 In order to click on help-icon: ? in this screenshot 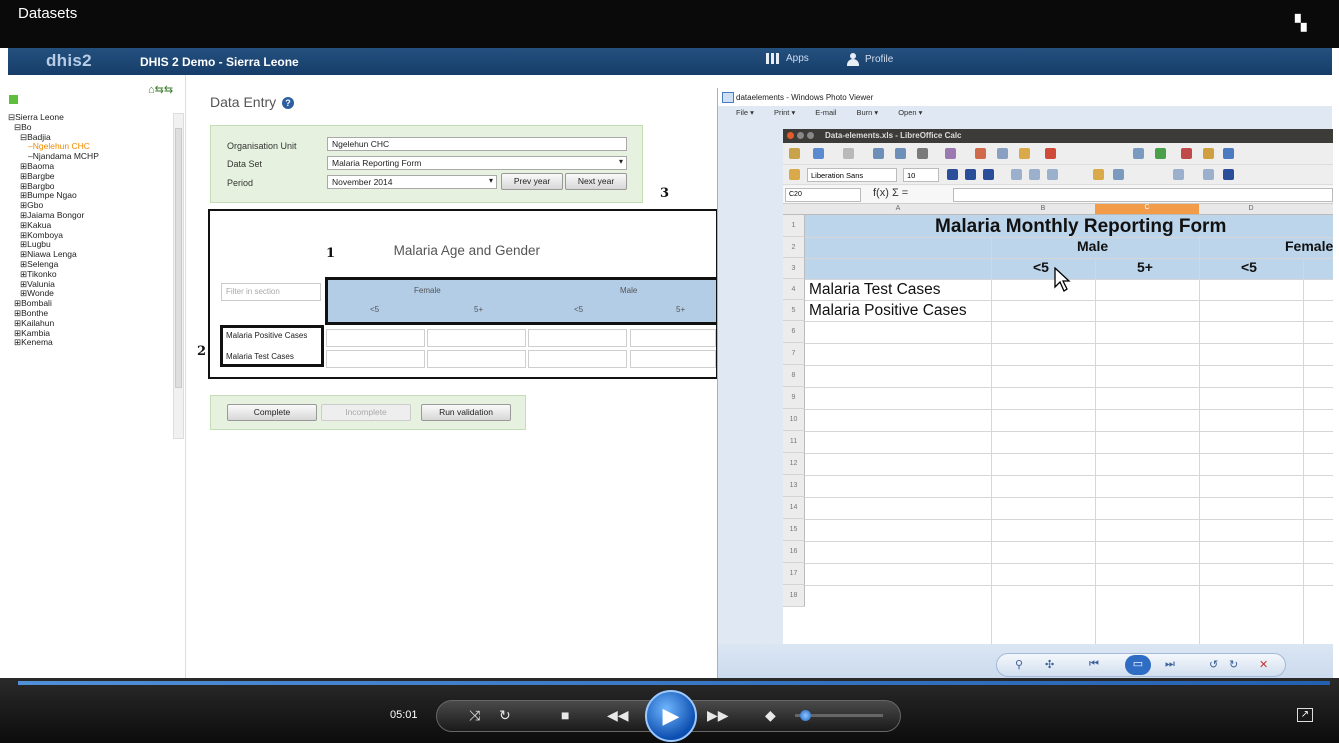, I will do `click(288, 103)`.